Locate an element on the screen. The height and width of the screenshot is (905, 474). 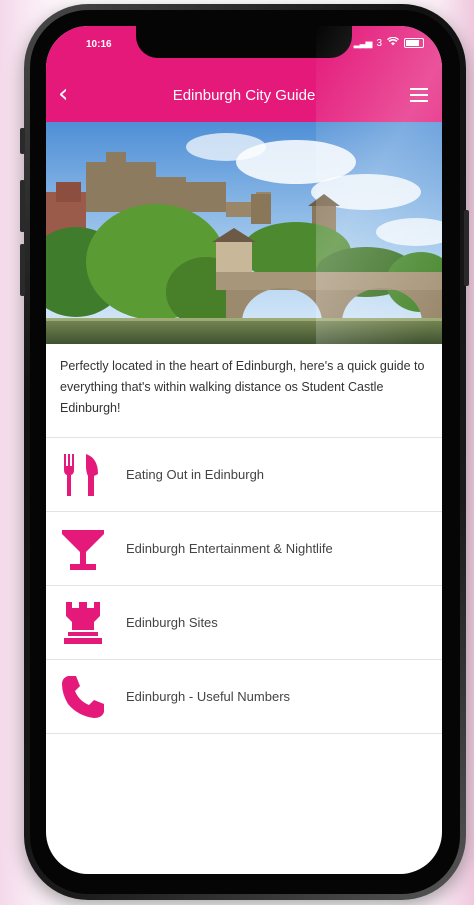
status-time: 10:16 is located at coordinates (99, 44).